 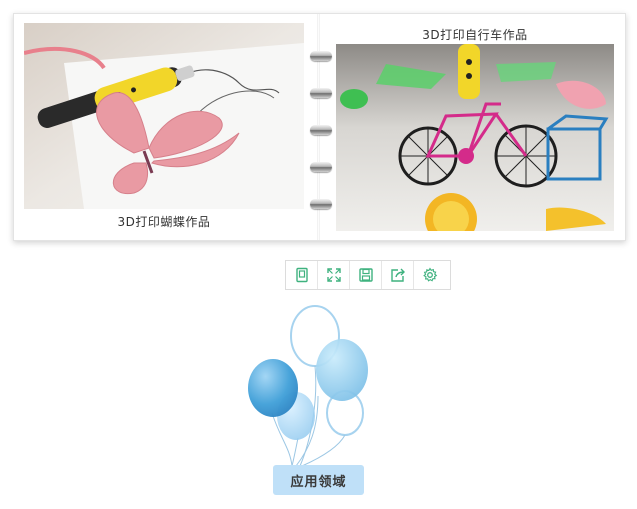 I want to click on share-icon, so click(x=397, y=275).